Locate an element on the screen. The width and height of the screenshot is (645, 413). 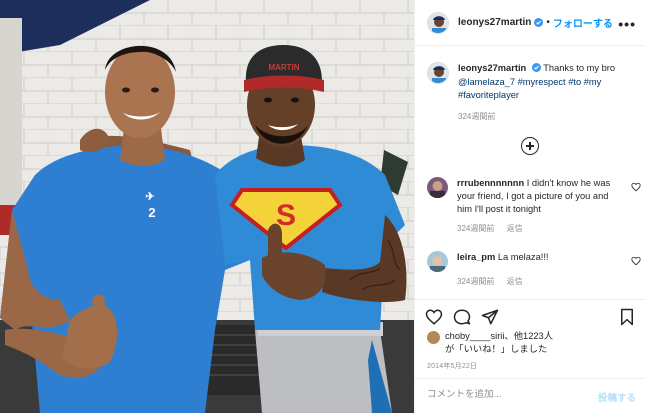
likes-line-1: choby____sirii、他1223人 is located at coordinates (499, 336).